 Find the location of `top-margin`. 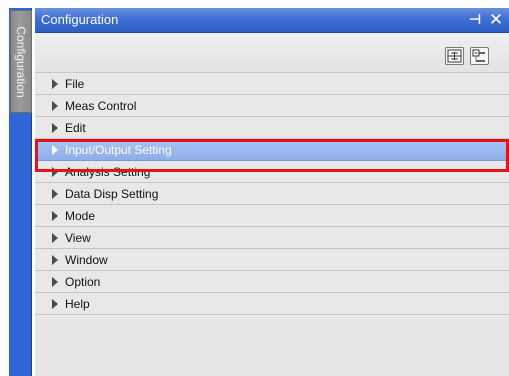

top-margin is located at coordinates (254, 4).